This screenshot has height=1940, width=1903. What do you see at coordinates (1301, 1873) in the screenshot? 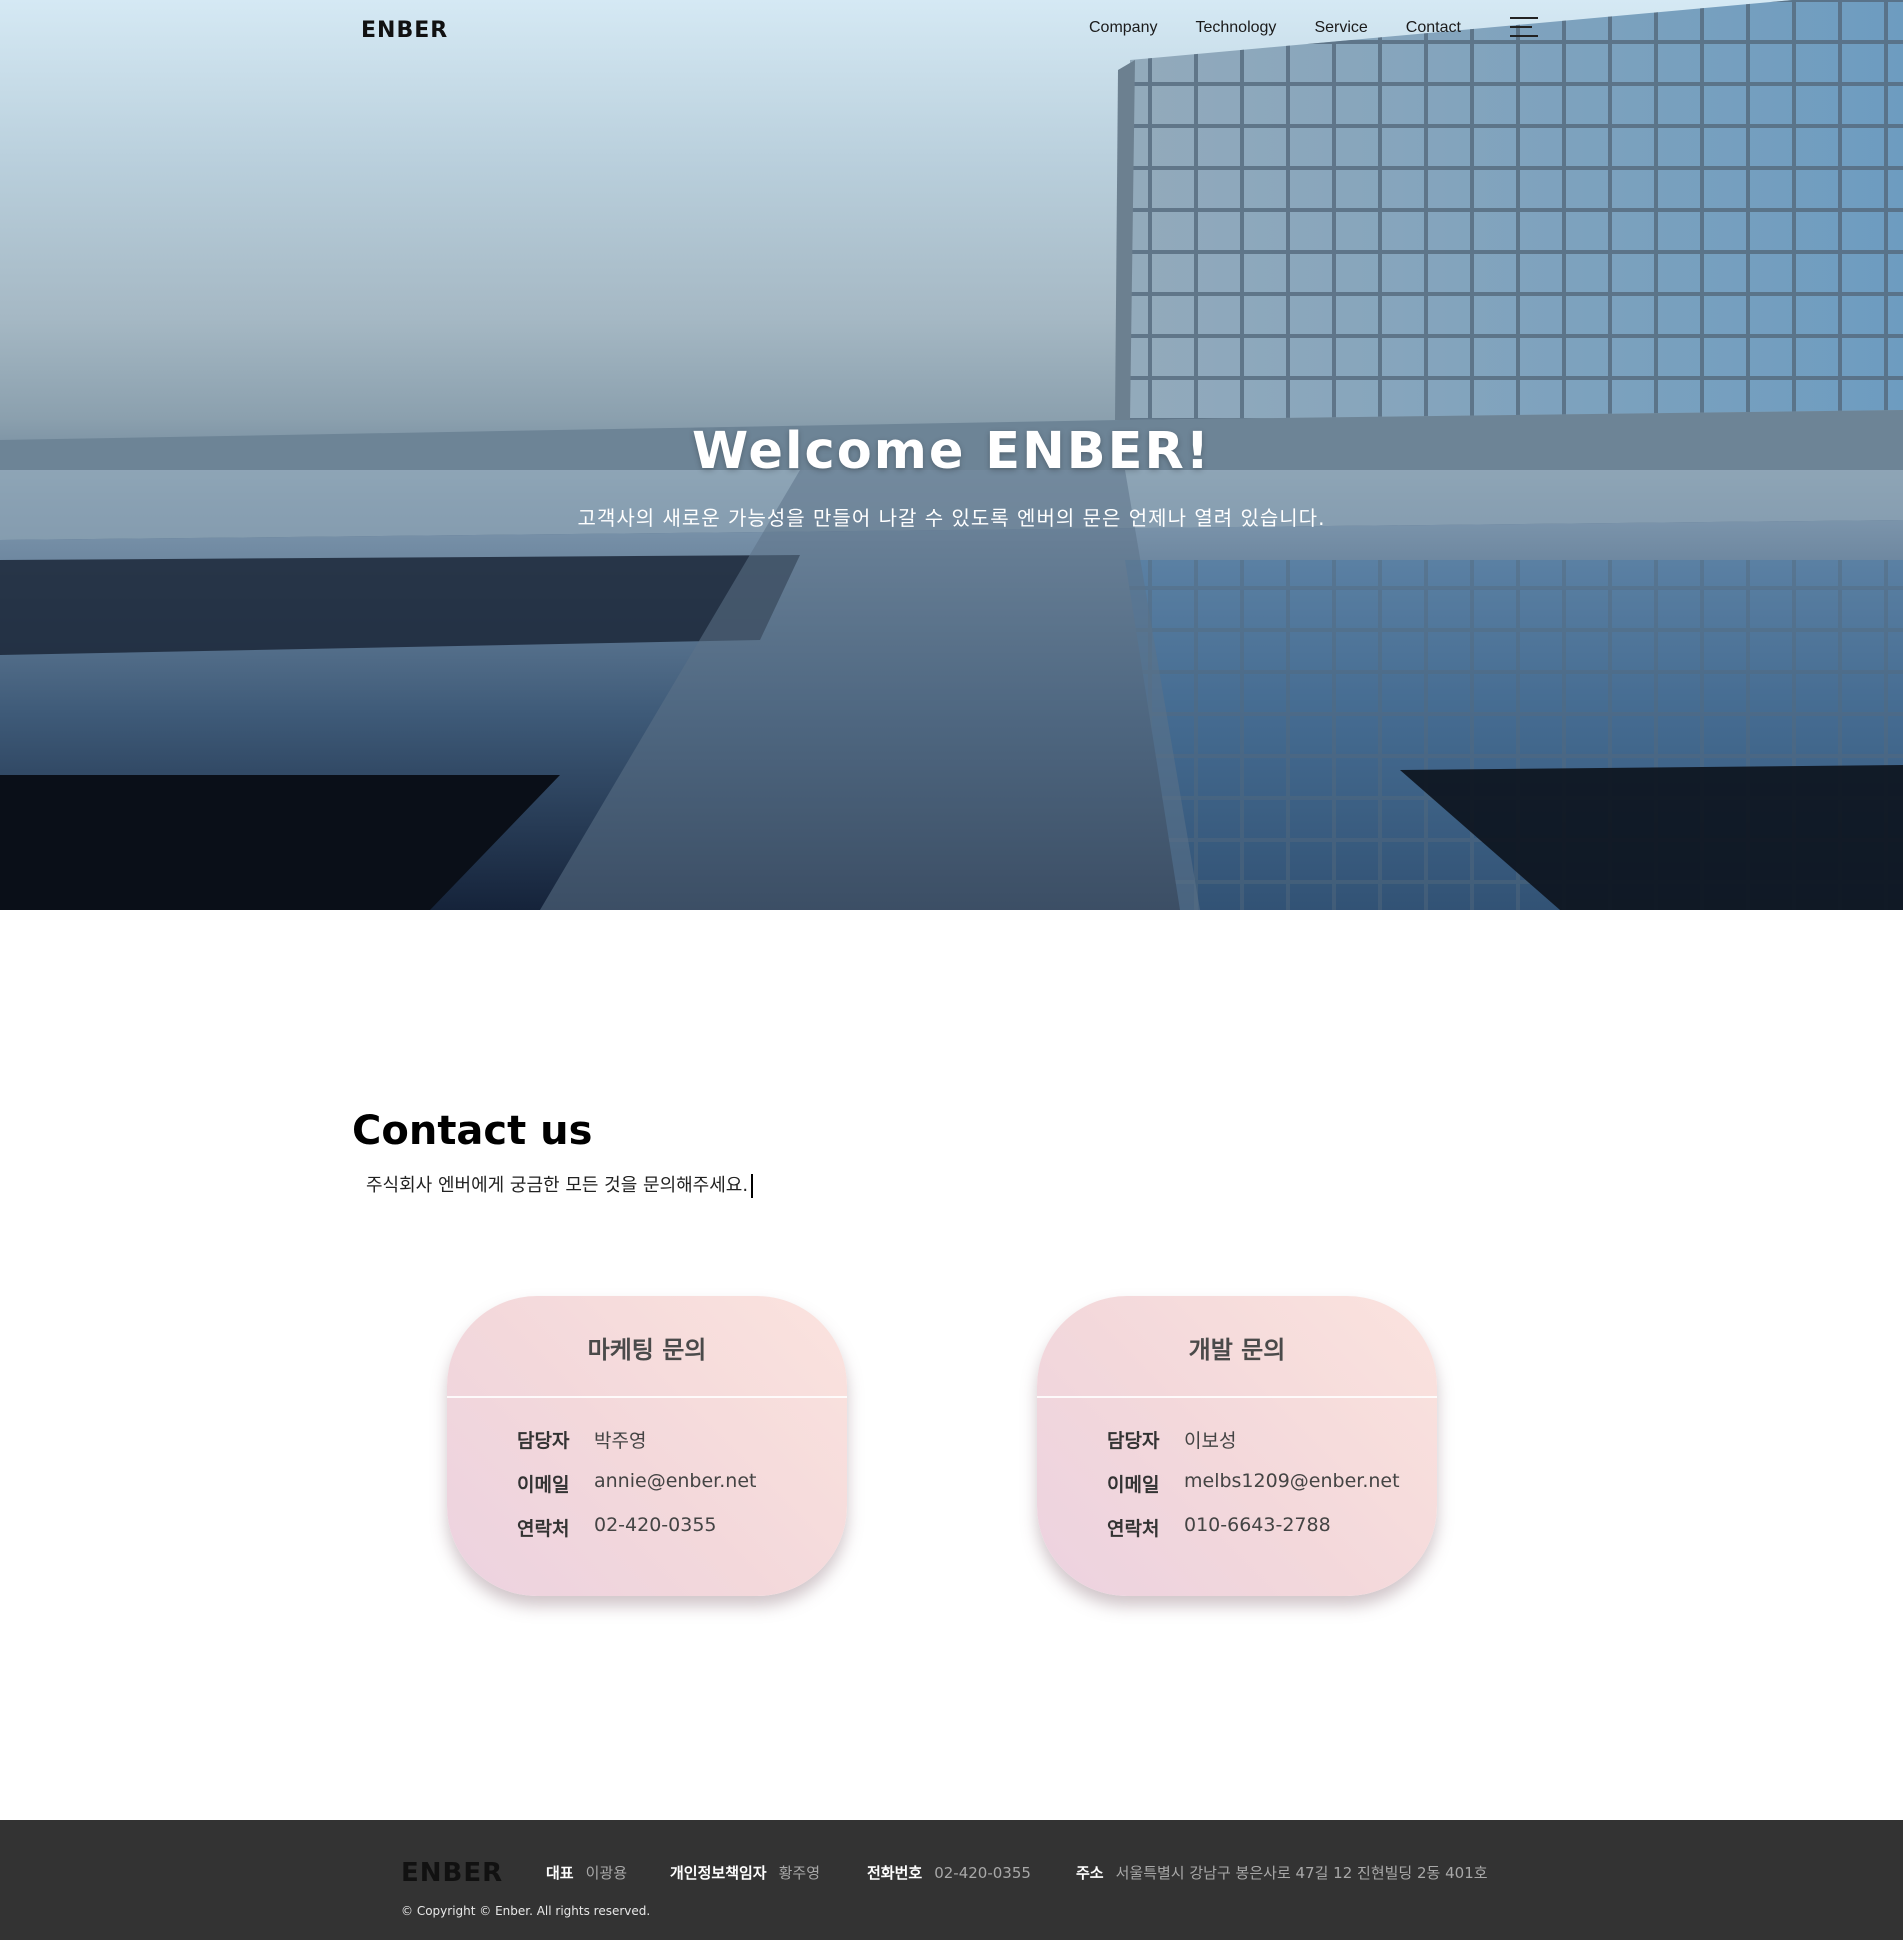
I see `footer-value: 서울특별시 강남구 봉은사로 47길 12 진현빌딩 2동 401호` at bounding box center [1301, 1873].